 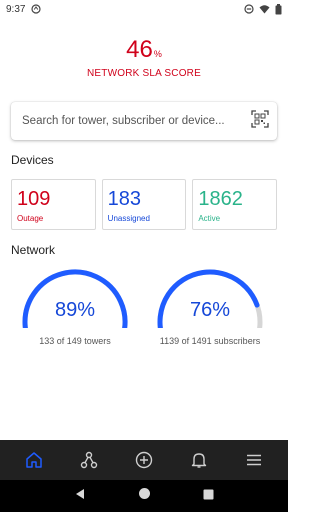 I want to click on nav-add, so click(x=144, y=460).